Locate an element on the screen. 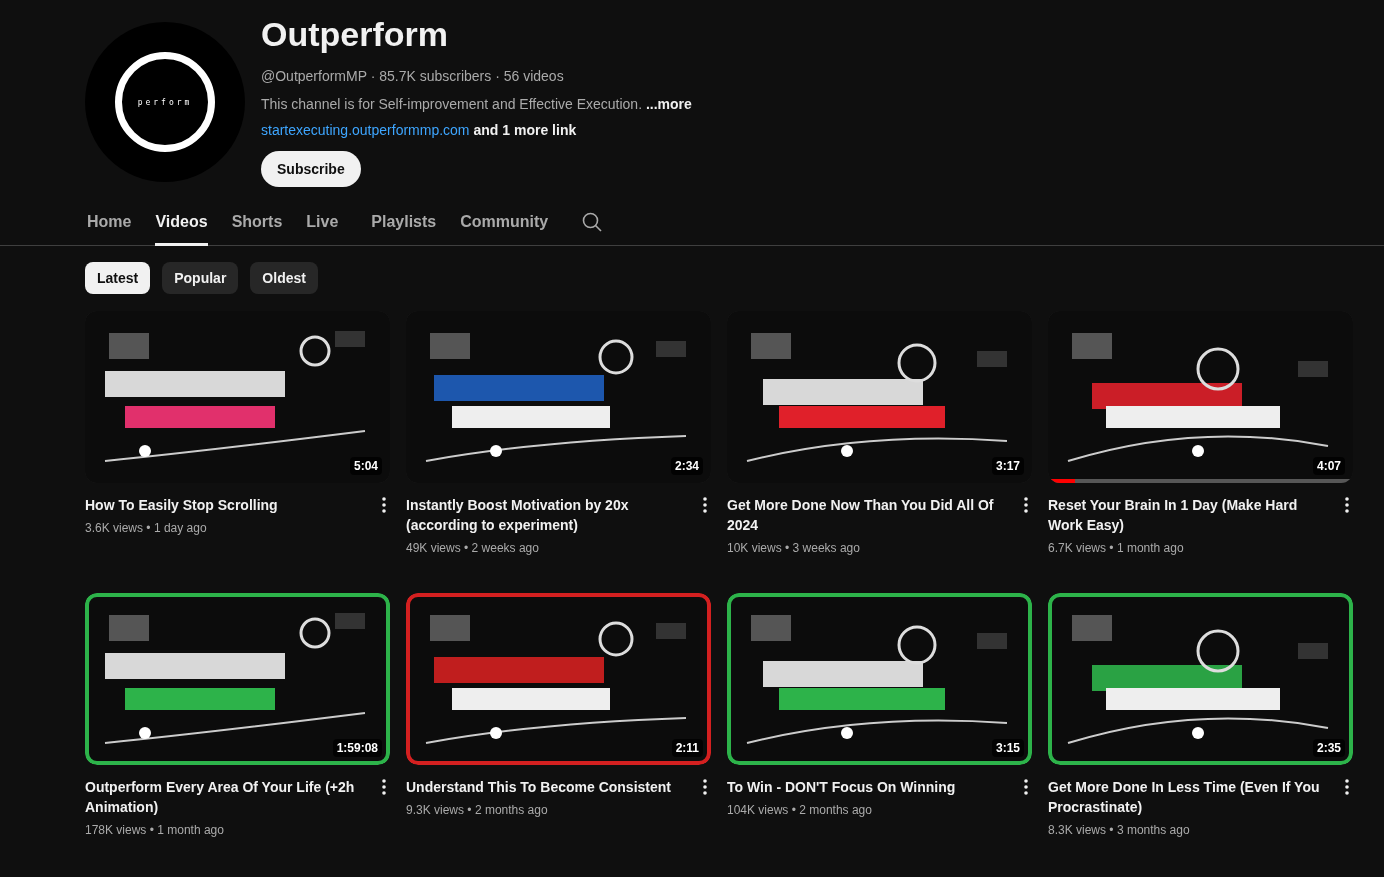 This screenshot has height=877, width=1384. video-meta: 49K views • 2 weeks ago is located at coordinates (473, 548).